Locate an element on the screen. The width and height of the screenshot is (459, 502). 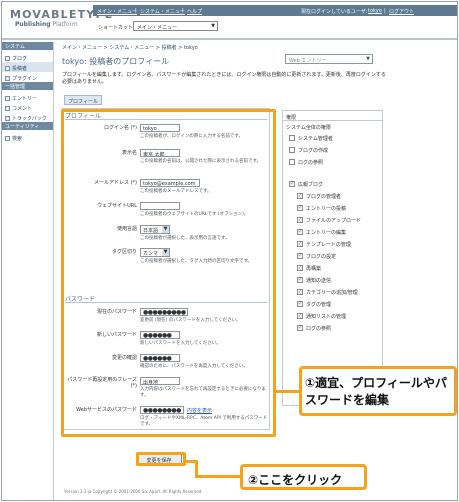
sidebar-item-plugins: プラグイン is located at coordinates (27, 77).